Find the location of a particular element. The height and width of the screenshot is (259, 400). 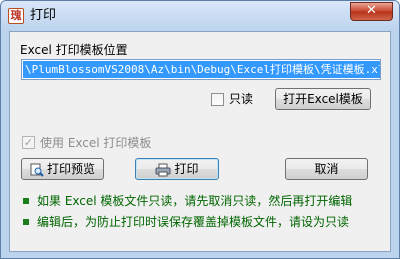

print-preview-icon is located at coordinates (37, 170).